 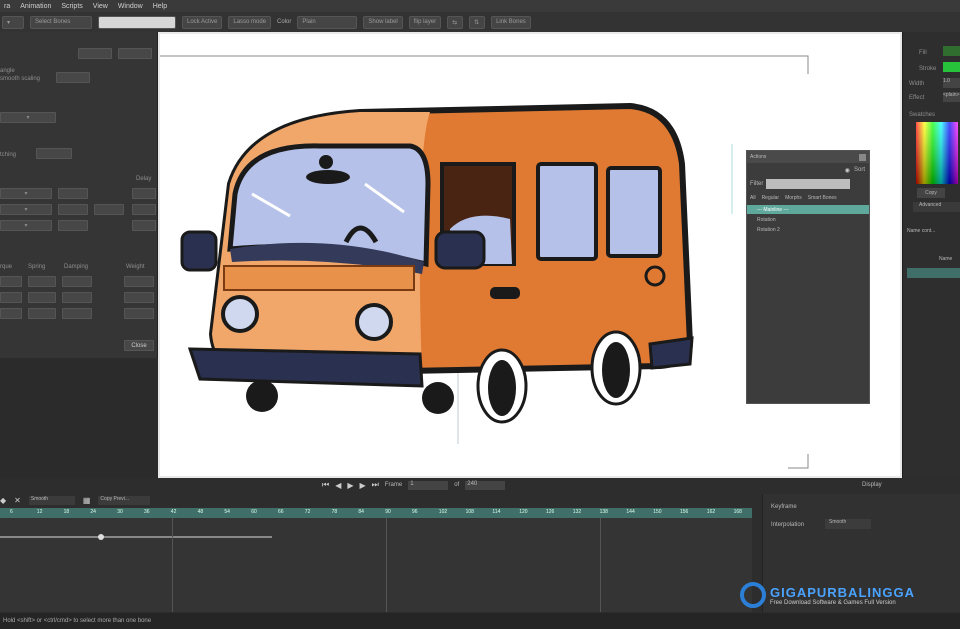 I want to click on tab-regular: Regular, so click(x=771, y=198).